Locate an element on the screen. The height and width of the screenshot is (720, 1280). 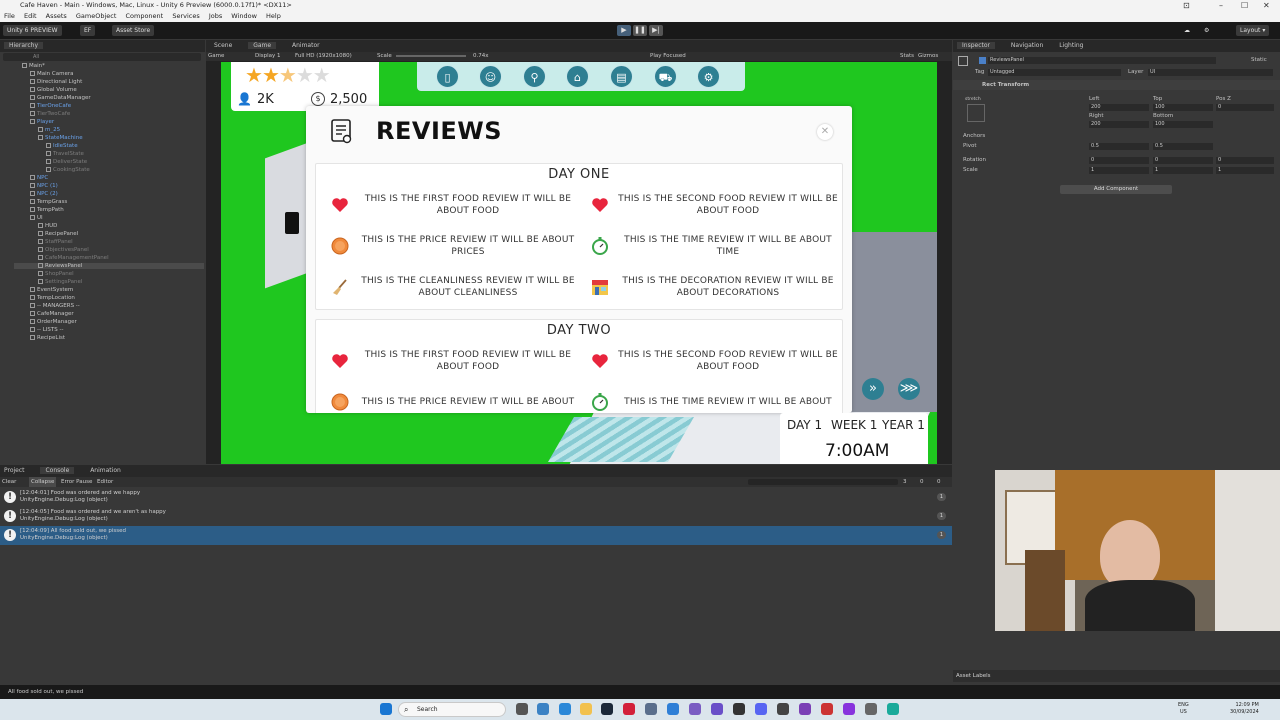
collapse-button: Collapse is located at coordinates (43, 482).